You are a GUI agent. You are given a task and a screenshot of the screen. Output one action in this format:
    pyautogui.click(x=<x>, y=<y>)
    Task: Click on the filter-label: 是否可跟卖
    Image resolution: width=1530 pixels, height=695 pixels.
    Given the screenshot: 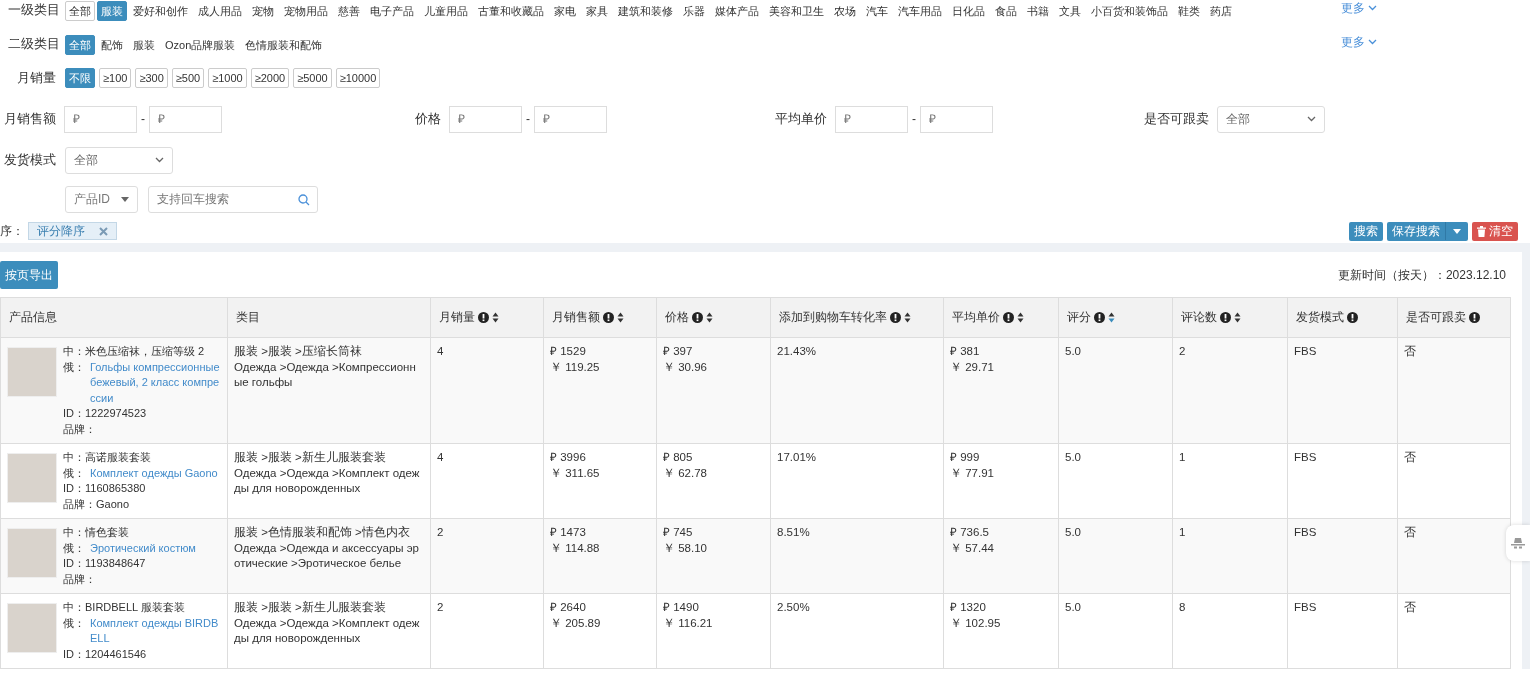 What is the action you would take?
    pyautogui.click(x=1176, y=119)
    